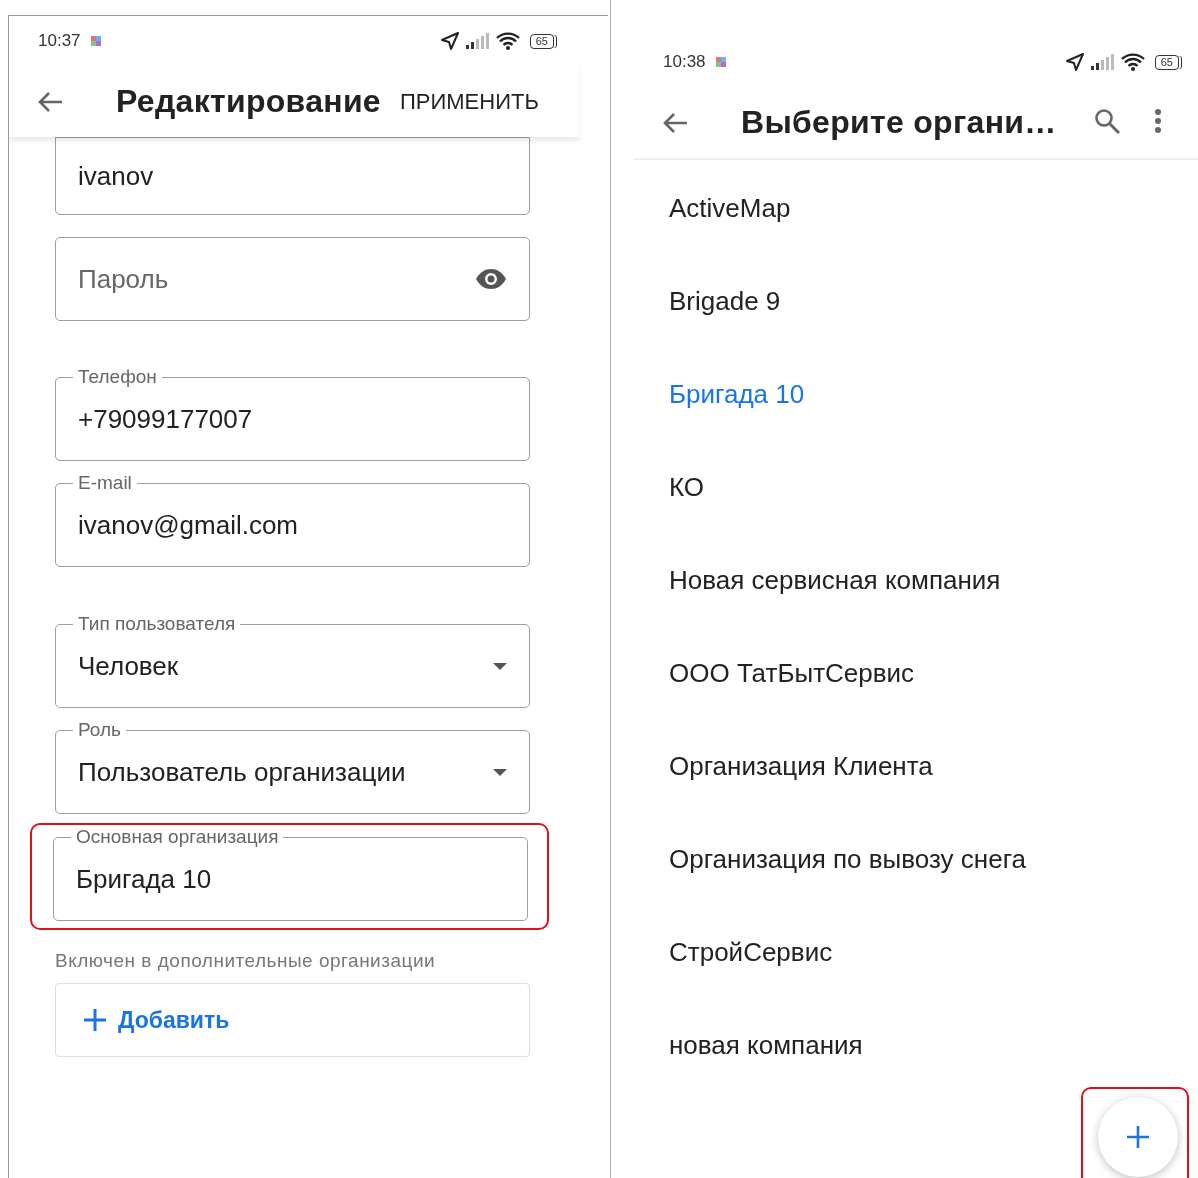 The width and height of the screenshot is (1198, 1178). I want to click on field-placeholder: Пароль, so click(124, 279).